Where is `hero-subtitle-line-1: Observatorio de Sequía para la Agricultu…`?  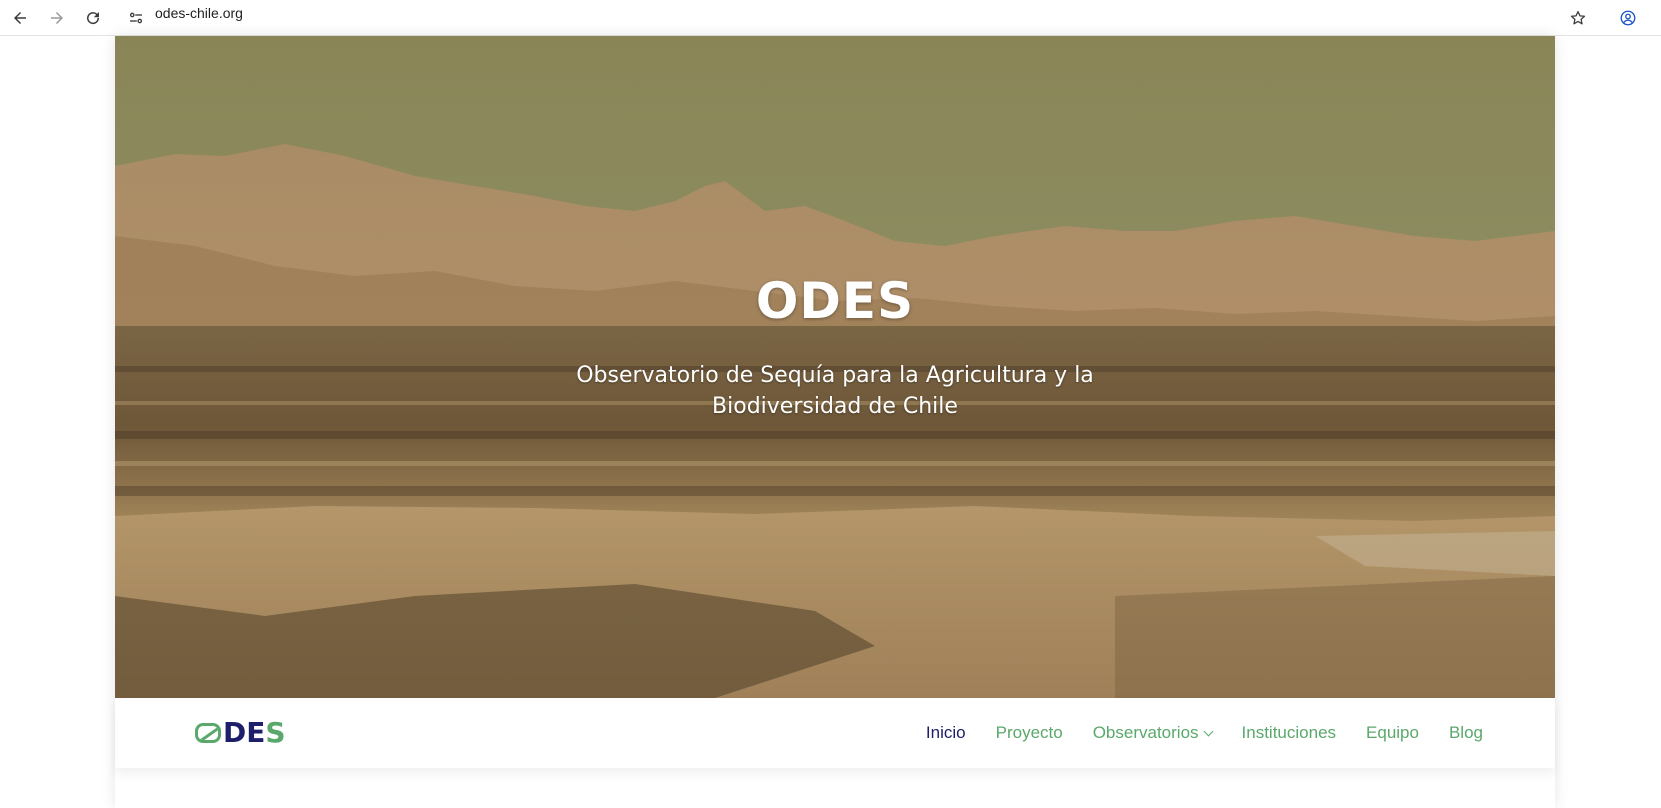 hero-subtitle-line-1: Observatorio de Sequía para la Agricultu… is located at coordinates (835, 375).